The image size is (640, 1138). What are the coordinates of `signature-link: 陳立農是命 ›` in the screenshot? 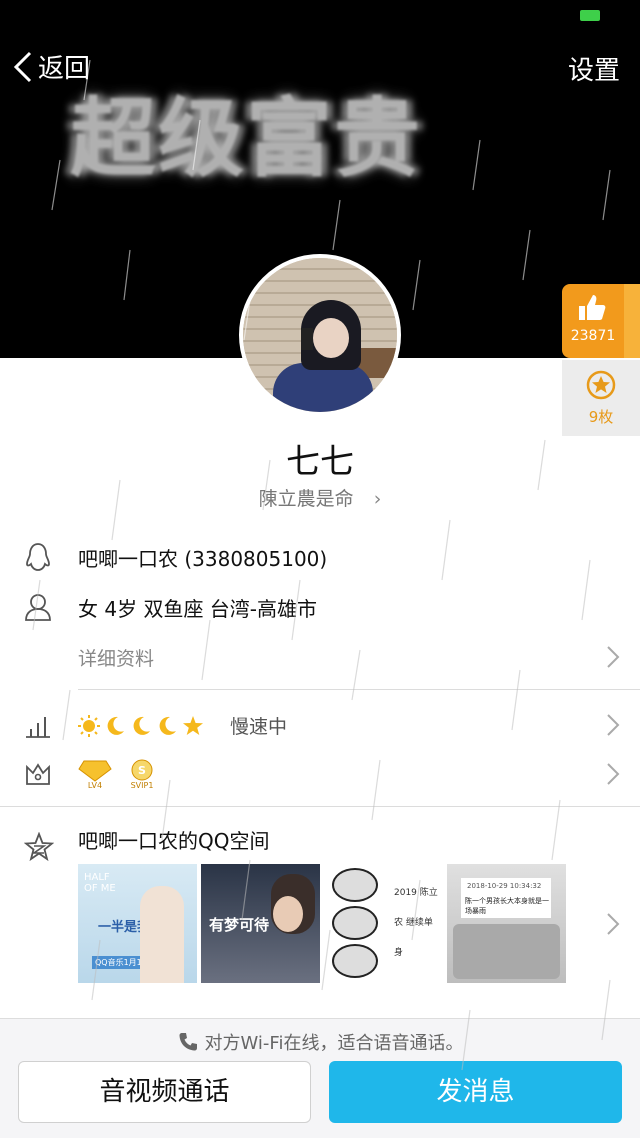 It's located at (320, 497).